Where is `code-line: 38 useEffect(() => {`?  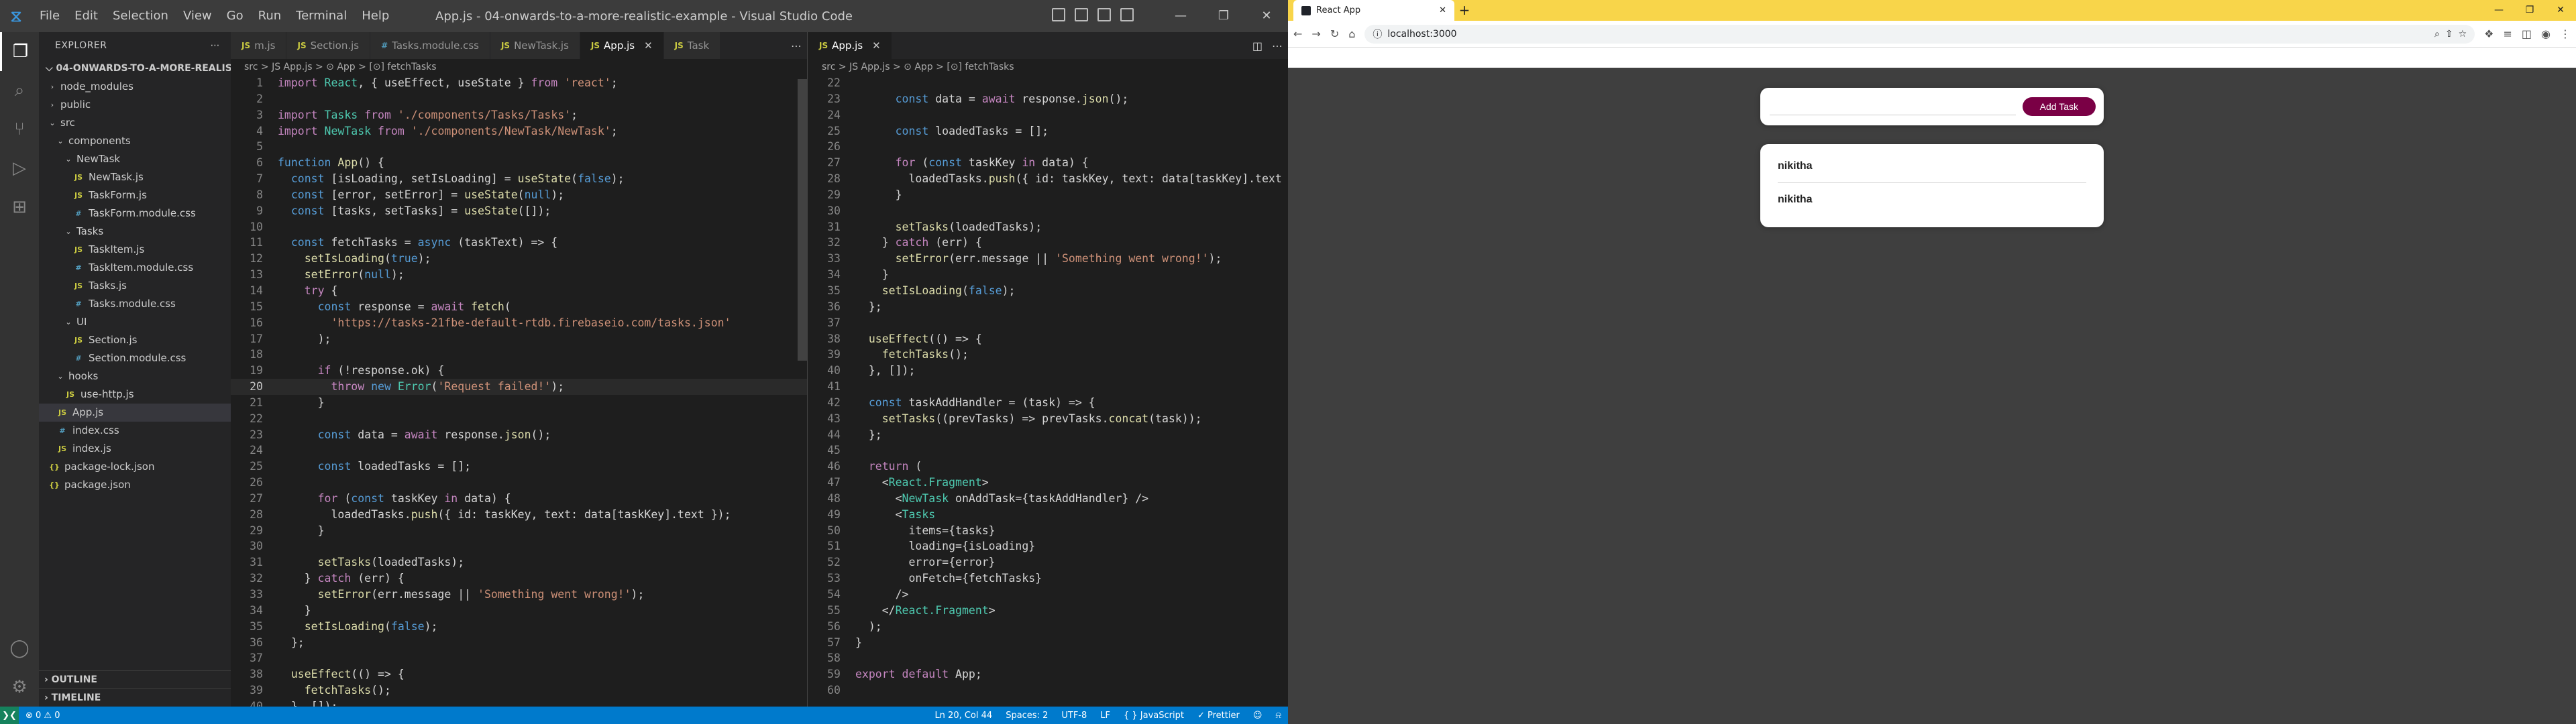 code-line: 38 useEffect(() => { is located at coordinates (519, 674).